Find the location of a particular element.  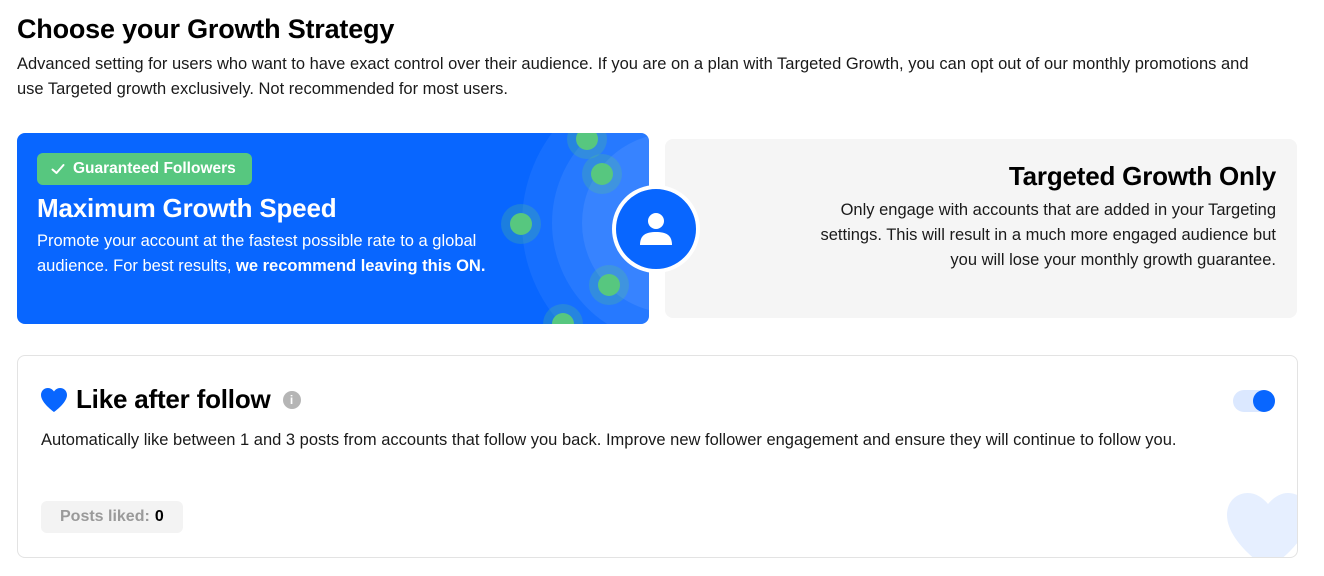

heart-icon is located at coordinates (54, 400).